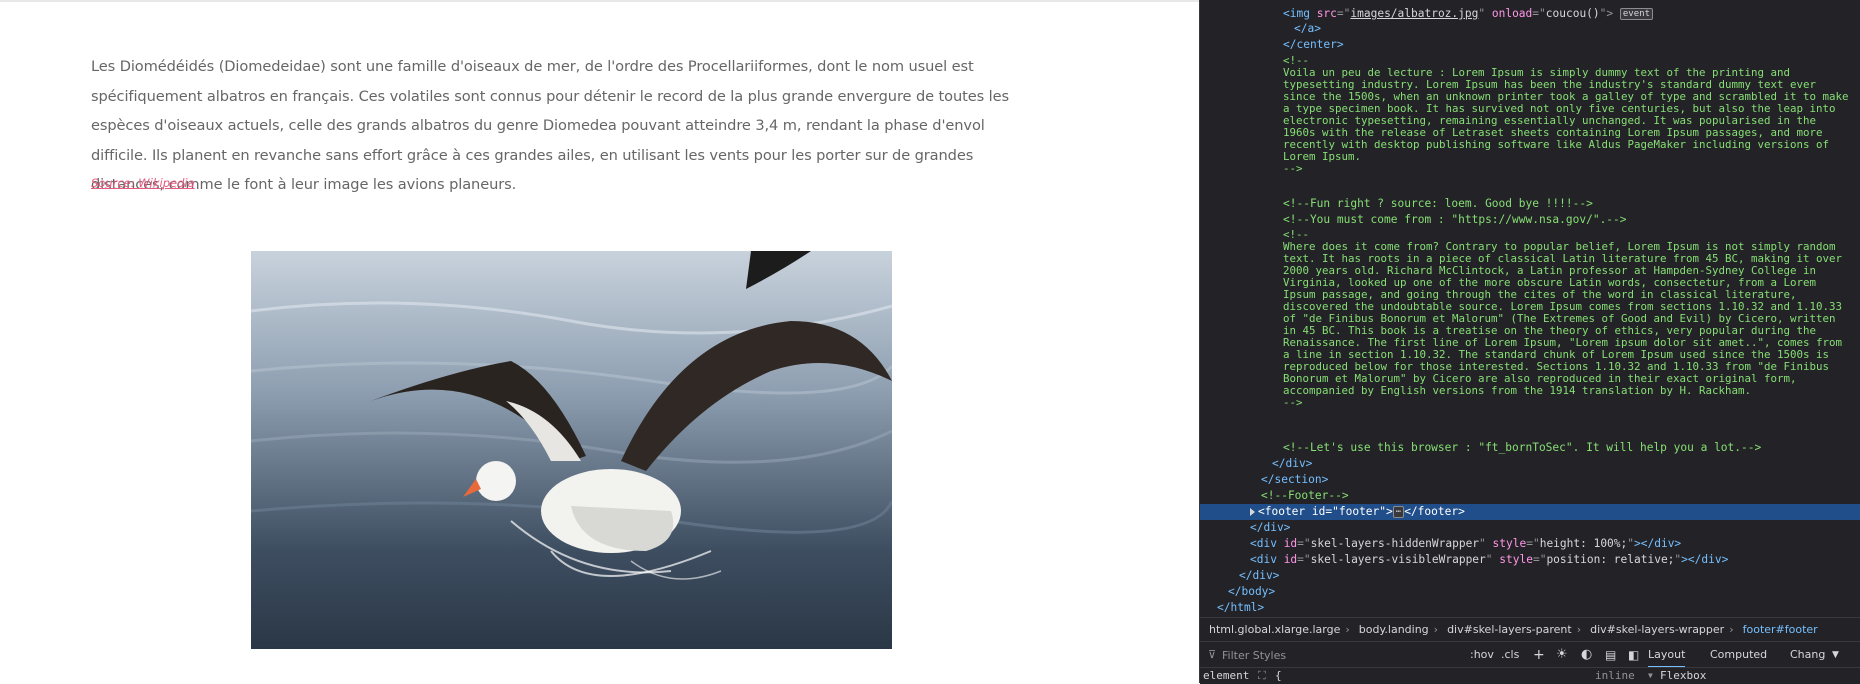 The width and height of the screenshot is (1860, 684). I want to click on source-link: Source: Wikipedia, so click(143, 183).